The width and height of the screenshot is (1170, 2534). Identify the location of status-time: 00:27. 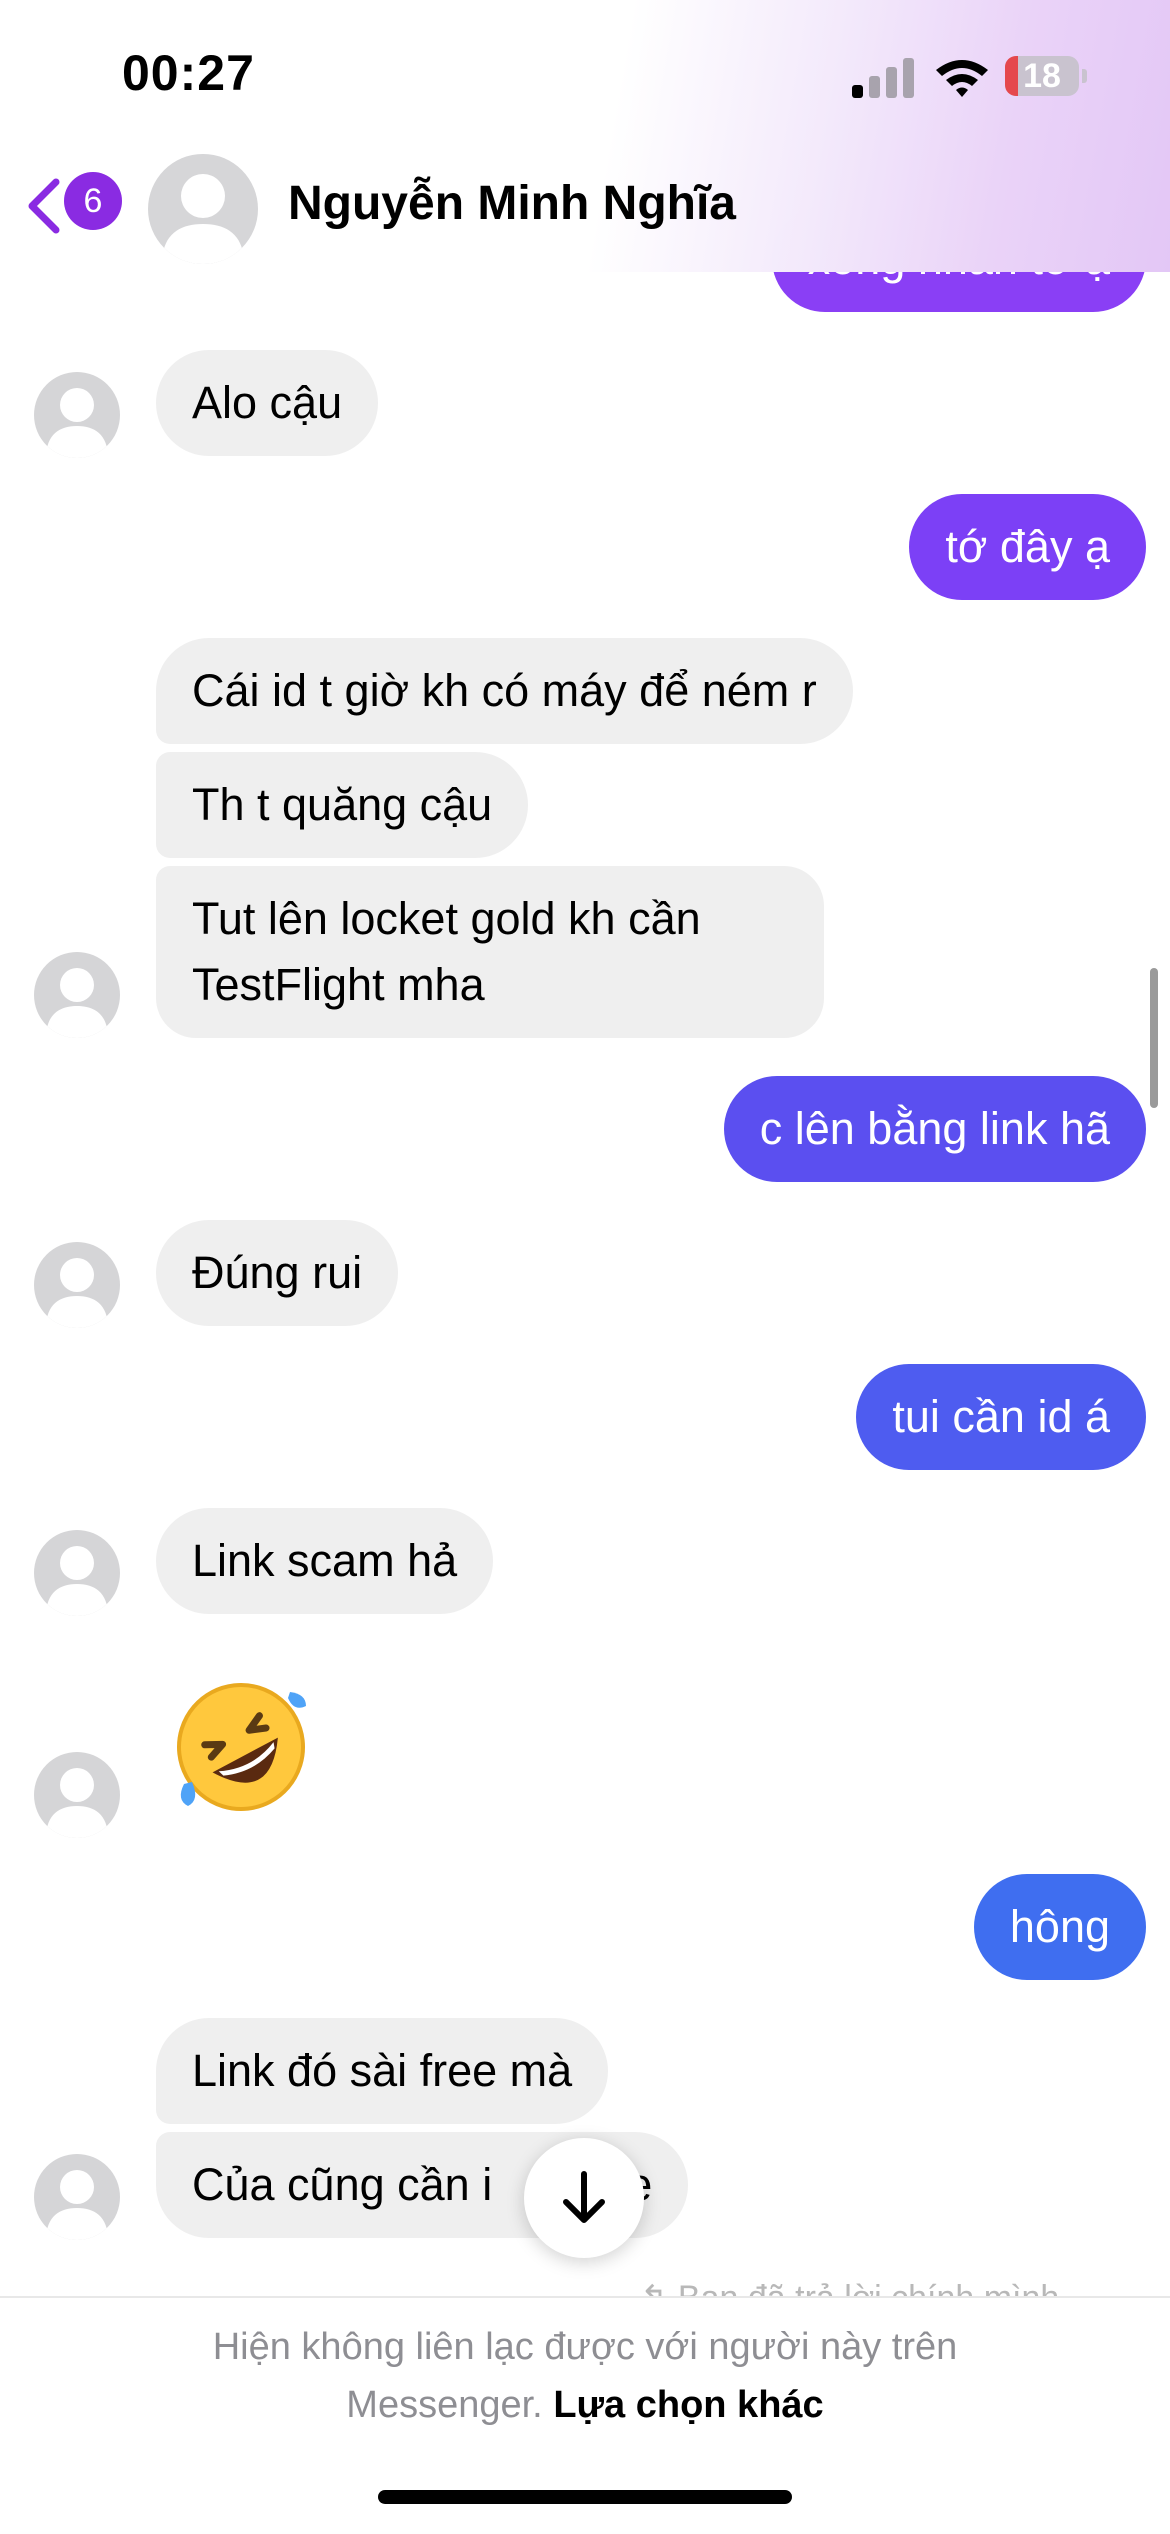
(188, 73).